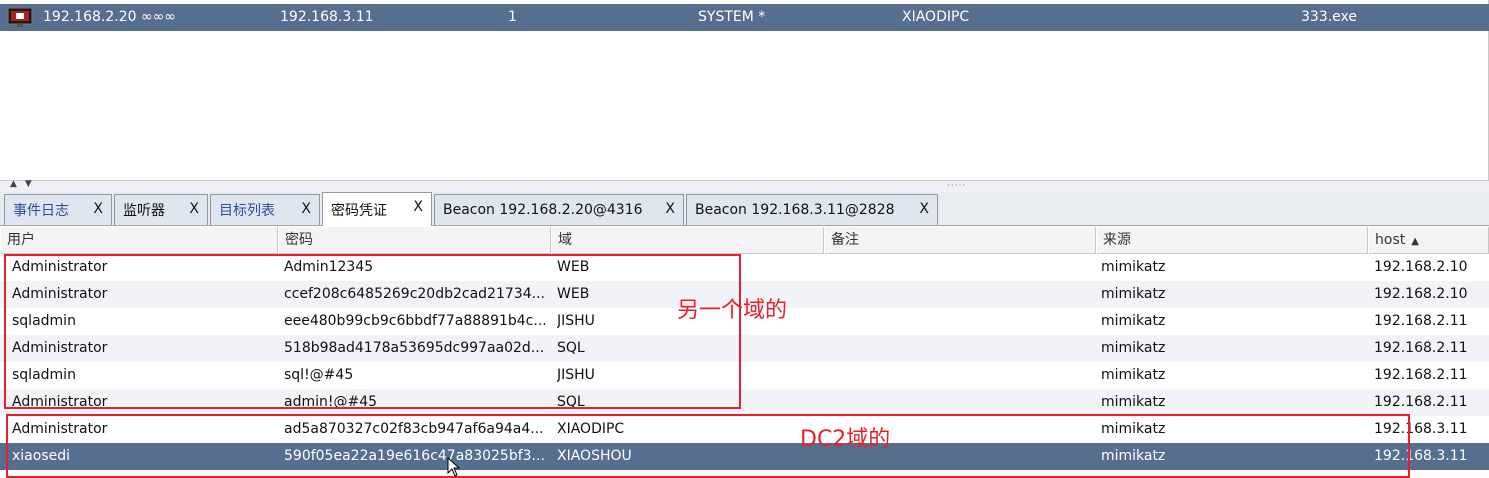 The width and height of the screenshot is (1489, 478). What do you see at coordinates (1232, 240) in the screenshot?
I see `column-header-source: 来源` at bounding box center [1232, 240].